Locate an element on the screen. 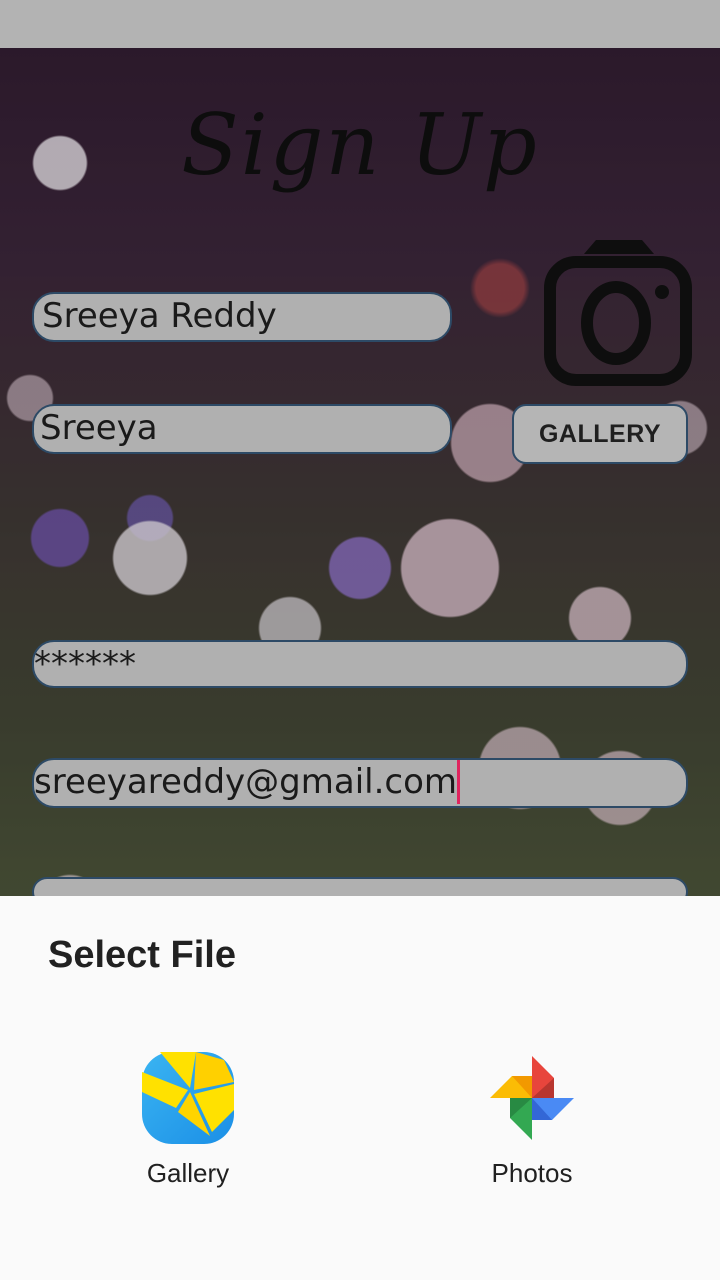  photos-app-label: Photos is located at coordinates (532, 1173).